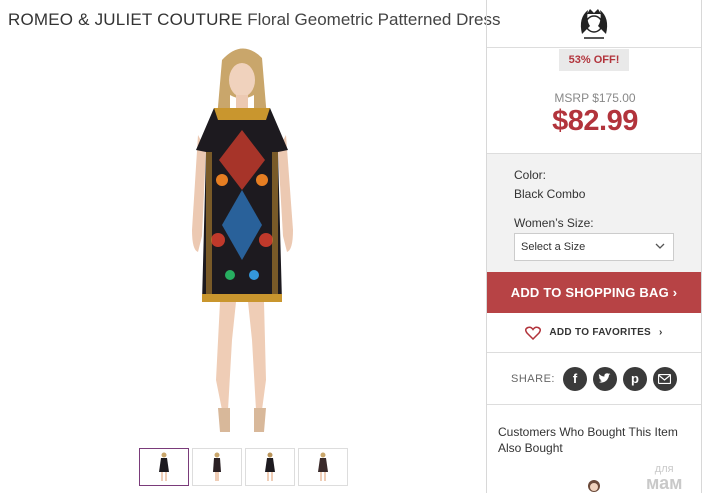 Image resolution: width=710 pixels, height=493 pixels. What do you see at coordinates (634, 378) in the screenshot?
I see `pinterest-icon: p` at bounding box center [634, 378].